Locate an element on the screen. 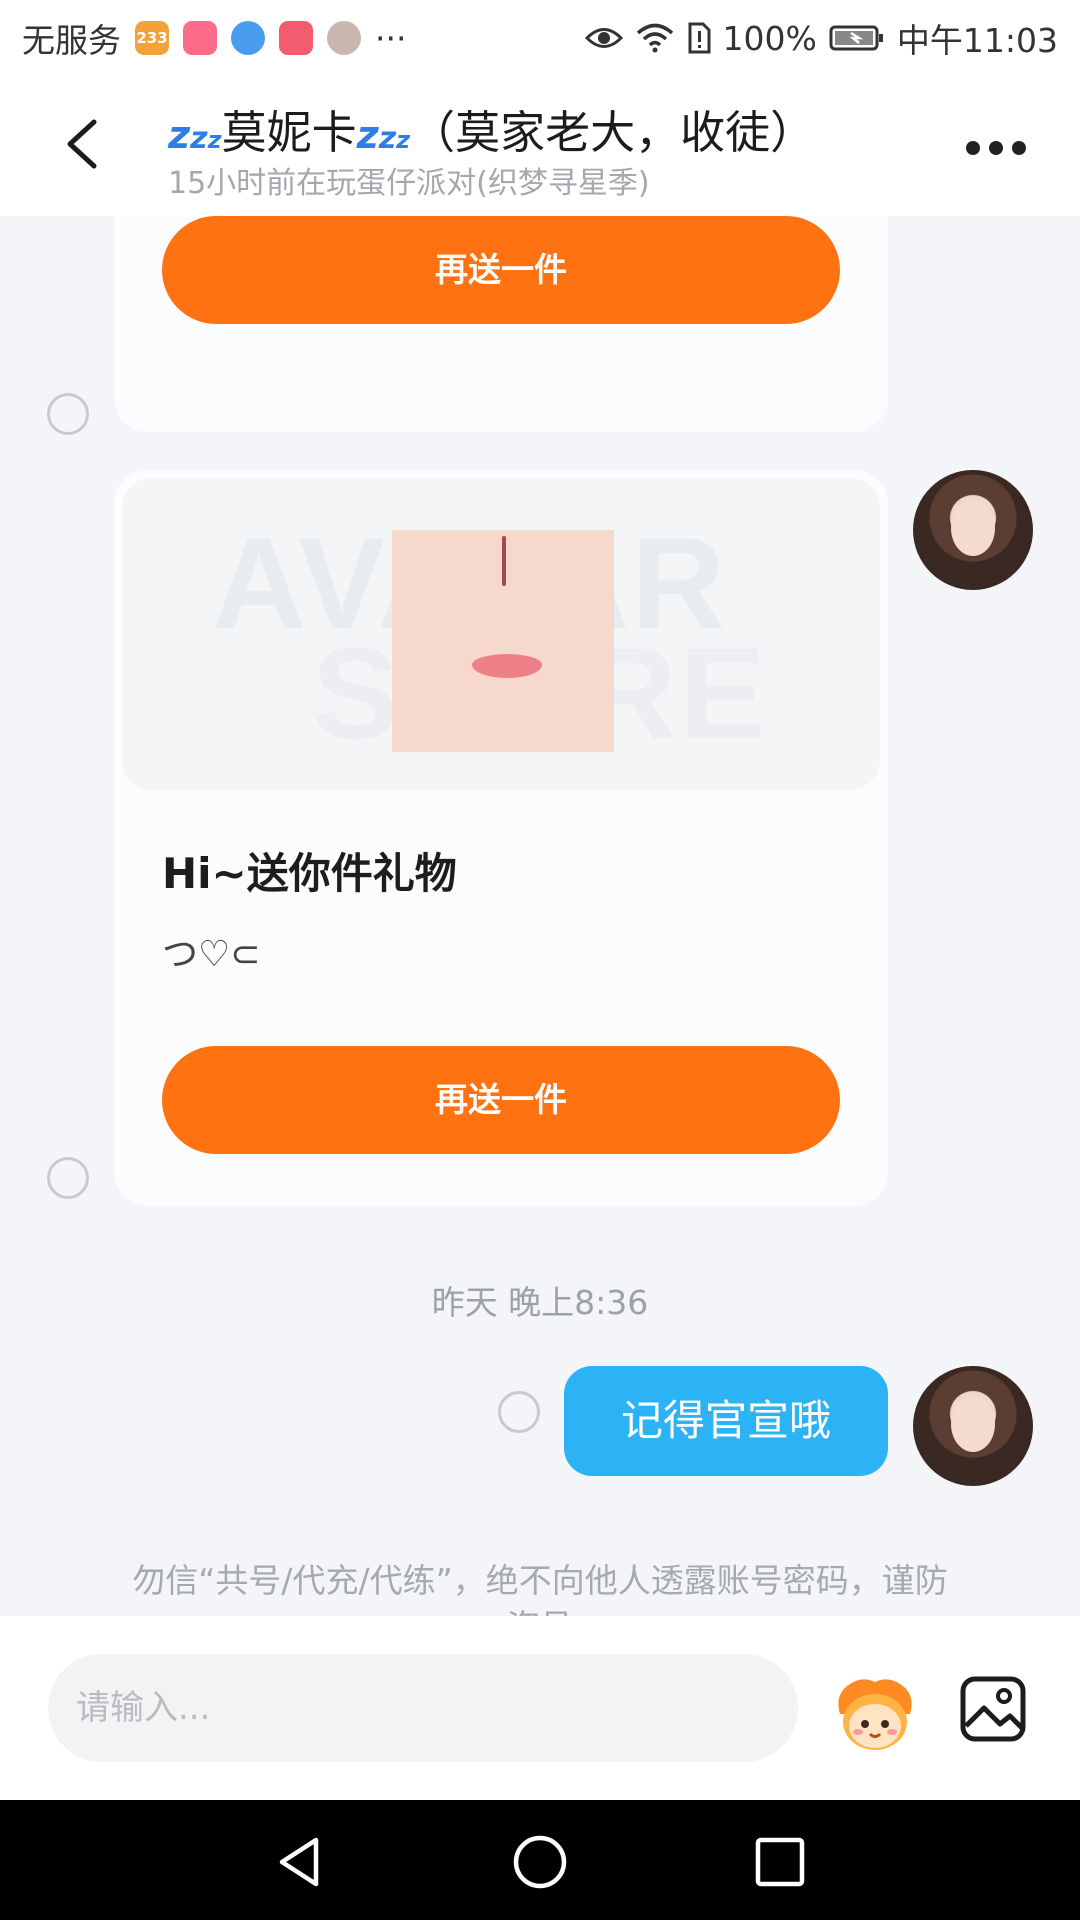 The image size is (1080, 1920). system-navigation-bar is located at coordinates (540, 1860).